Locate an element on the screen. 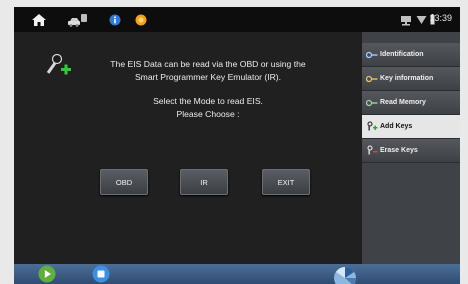 The height and width of the screenshot is (284, 468). stop-icon is located at coordinates (101, 274).